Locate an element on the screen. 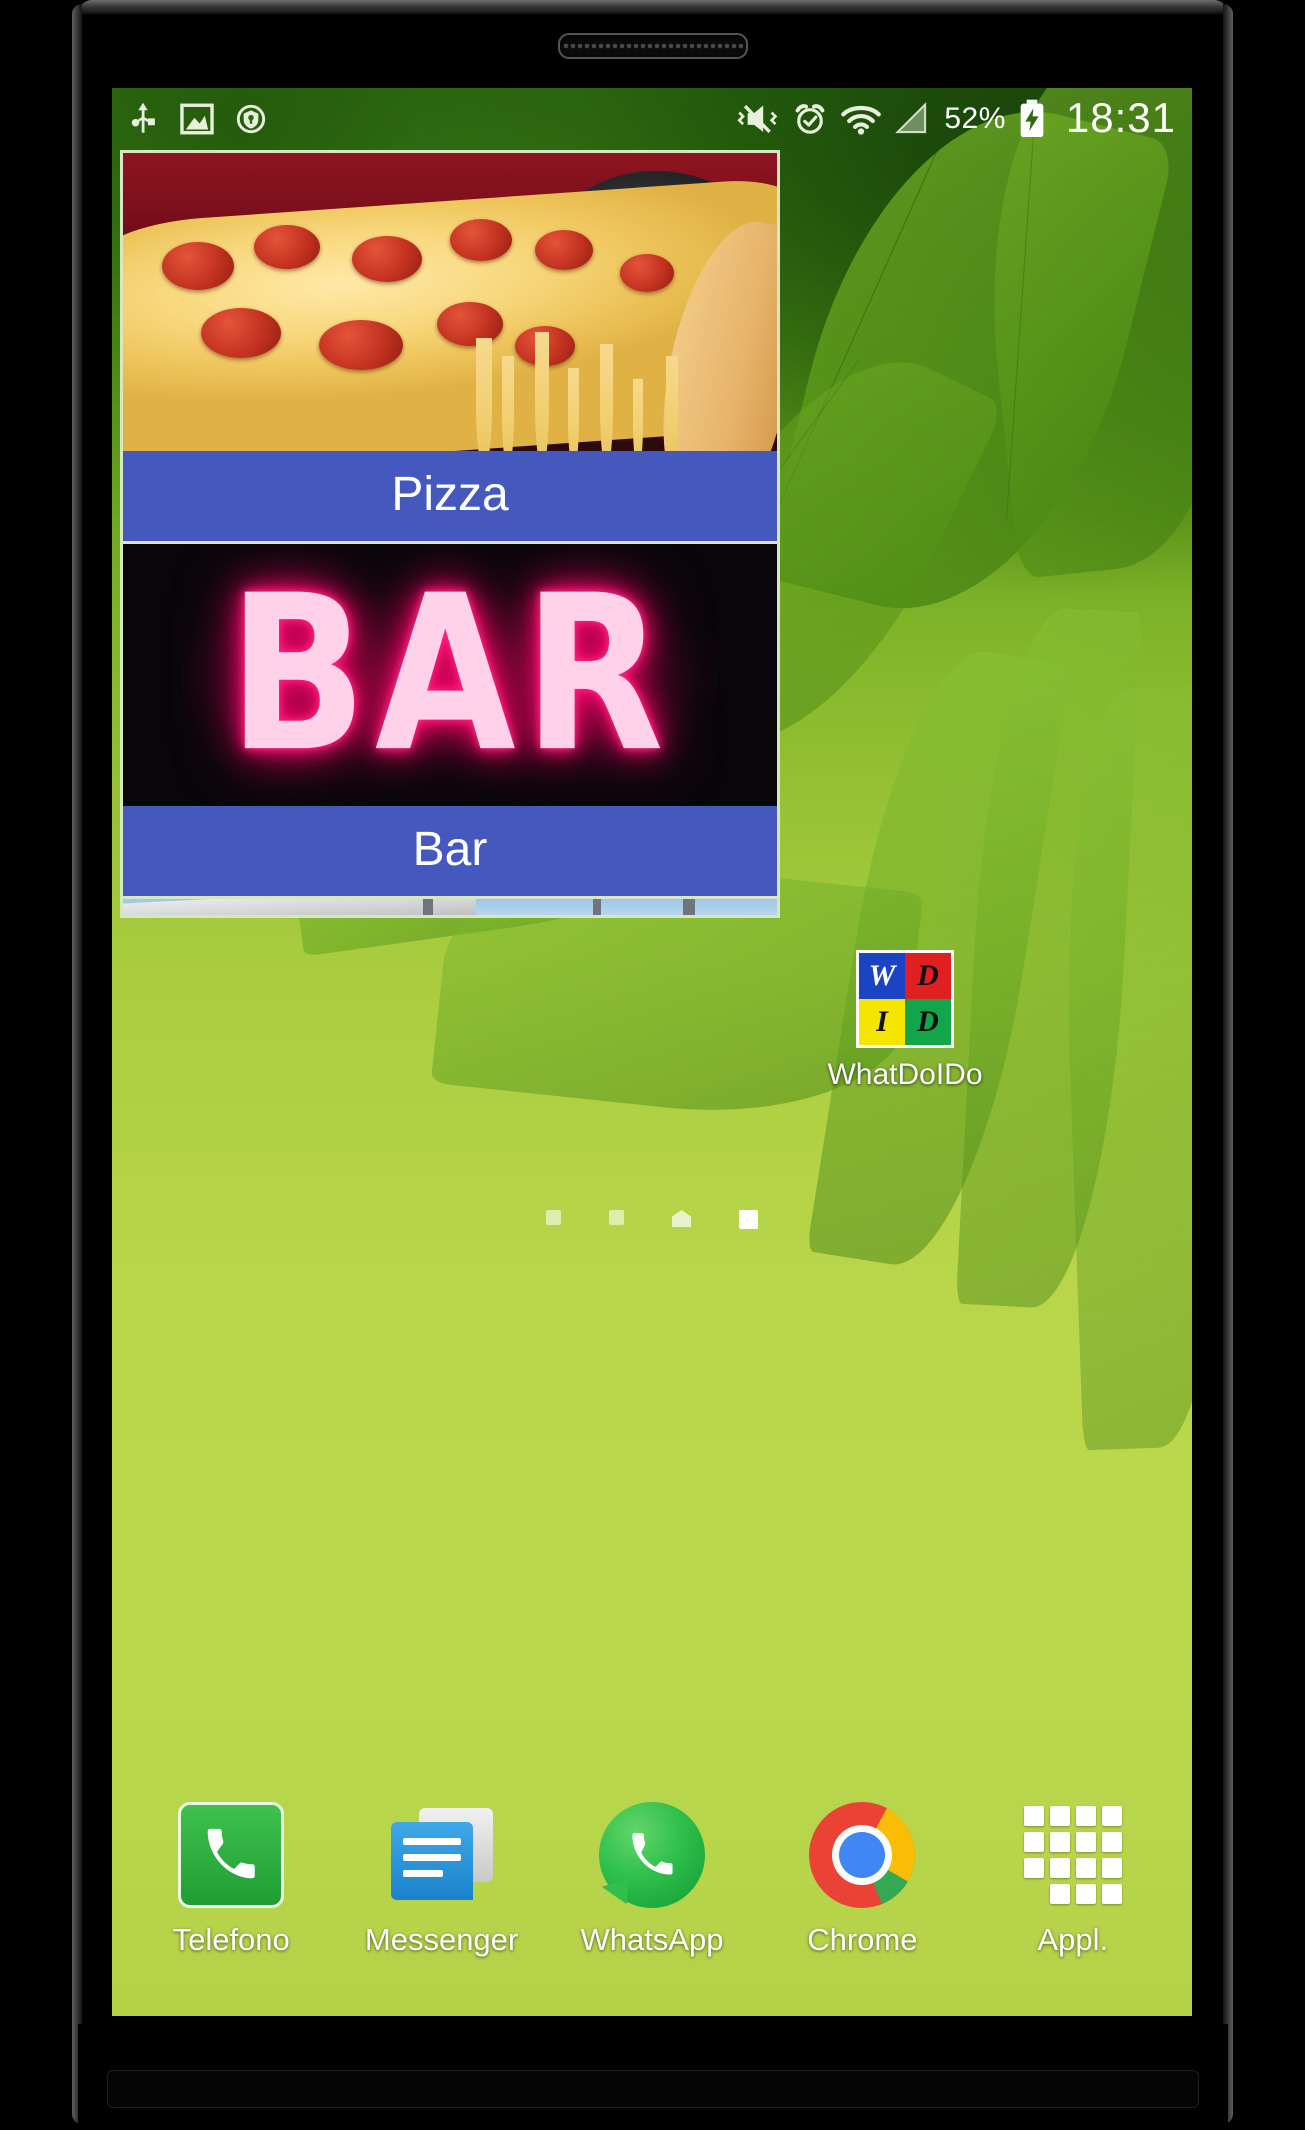 This screenshot has height=2130, width=1305. page-dot-active is located at coordinates (748, 1219).